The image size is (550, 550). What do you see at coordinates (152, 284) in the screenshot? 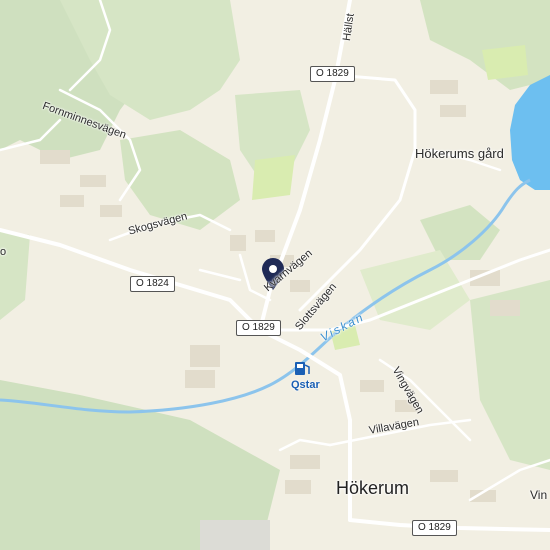
I see `route-shield: O 1824` at bounding box center [152, 284].